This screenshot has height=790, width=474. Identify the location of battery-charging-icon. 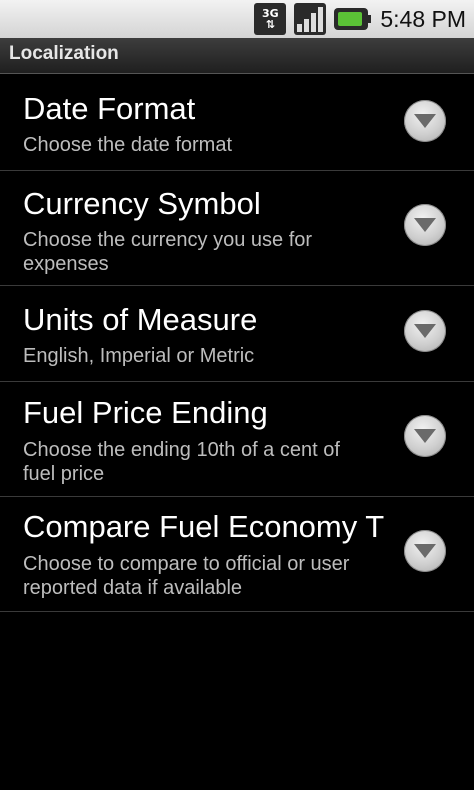
(353, 19).